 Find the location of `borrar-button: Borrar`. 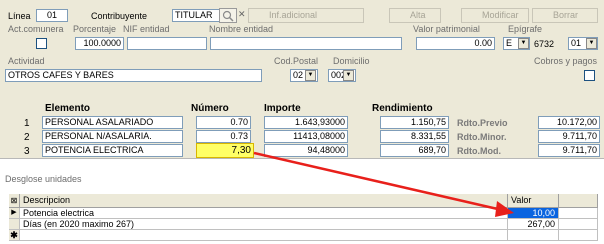

borrar-button: Borrar is located at coordinates (565, 15).